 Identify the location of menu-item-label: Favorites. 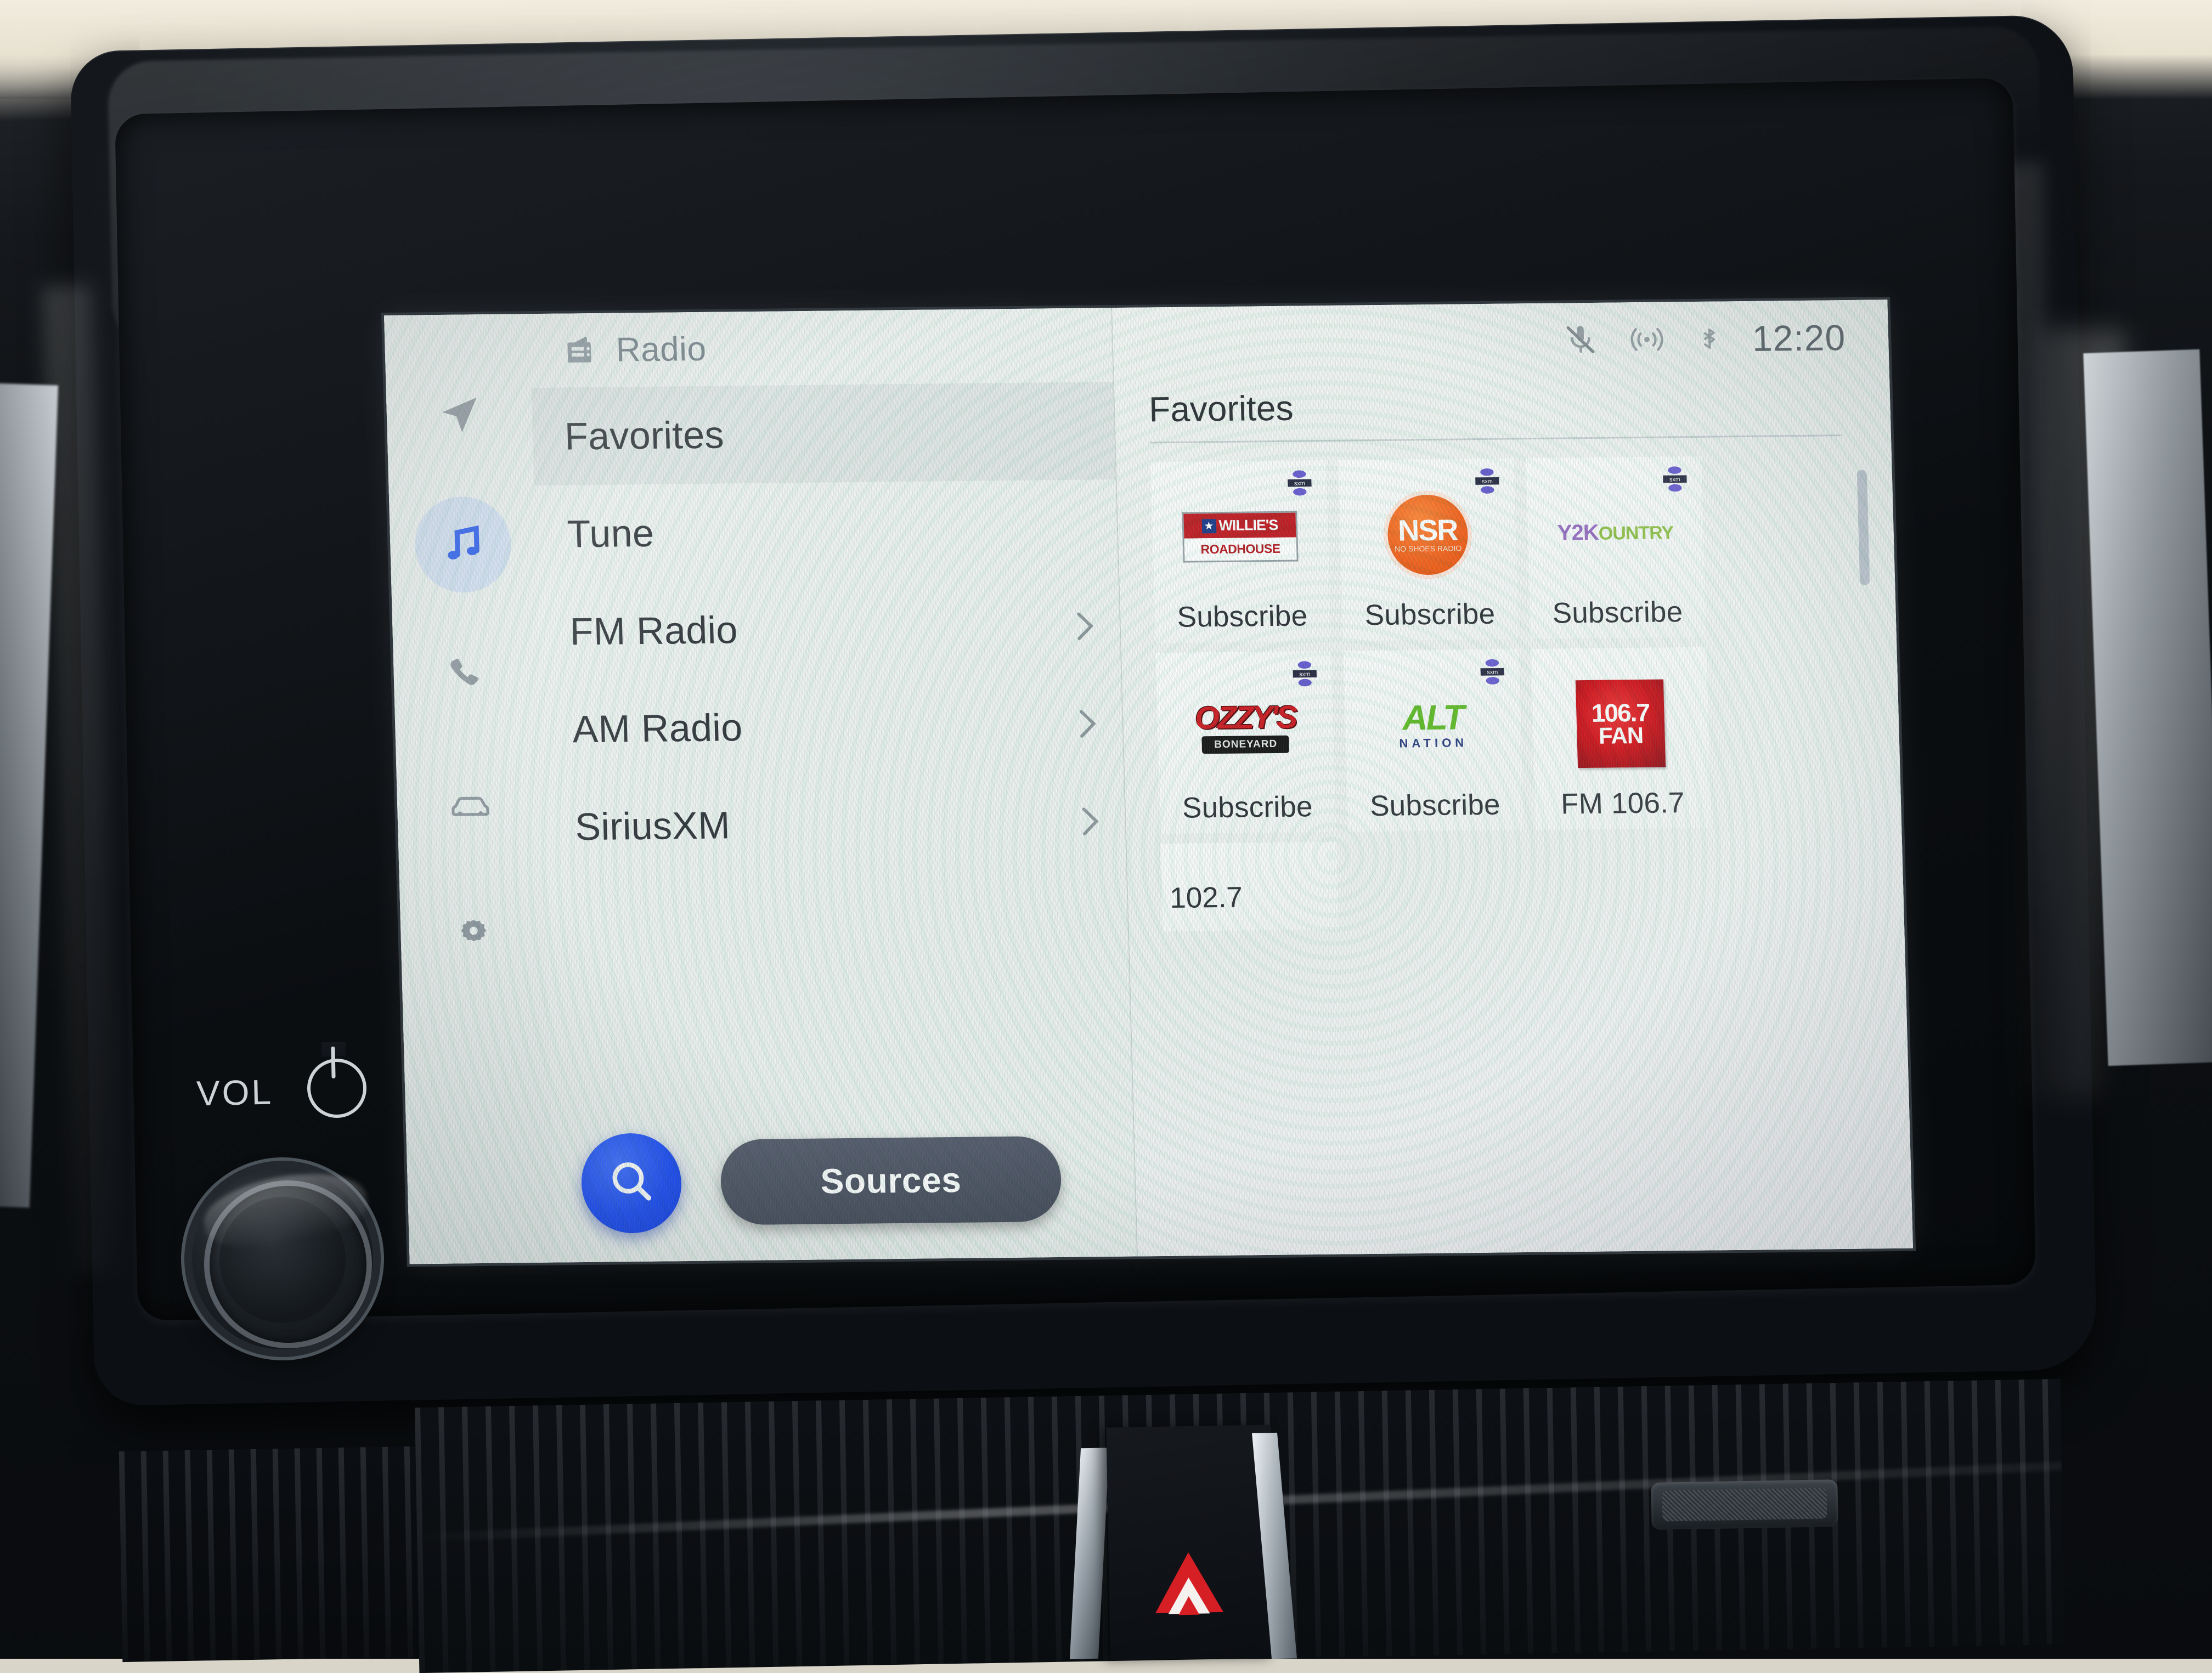
(644, 435).